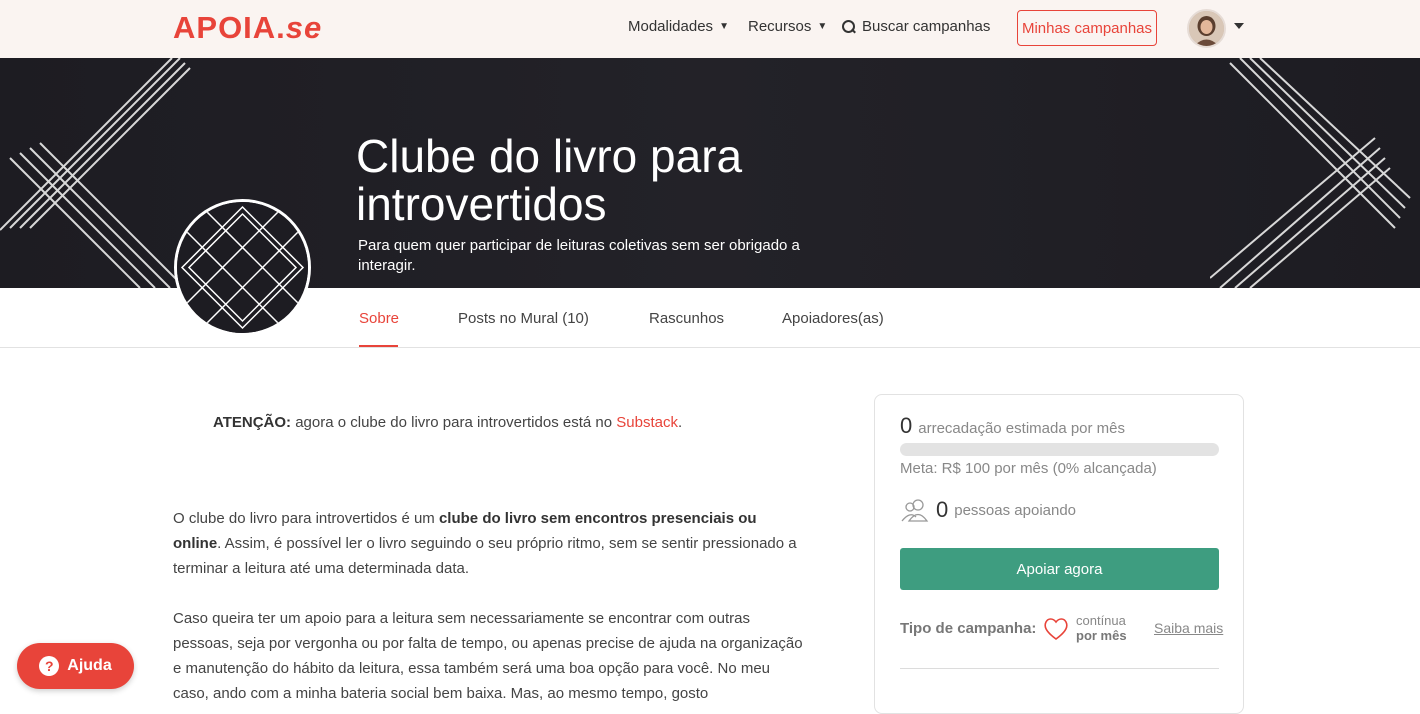 Image resolution: width=1420 pixels, height=714 pixels. Describe the element at coordinates (686, 318) in the screenshot. I see `tab-rascunhos: Rascunhos` at that location.